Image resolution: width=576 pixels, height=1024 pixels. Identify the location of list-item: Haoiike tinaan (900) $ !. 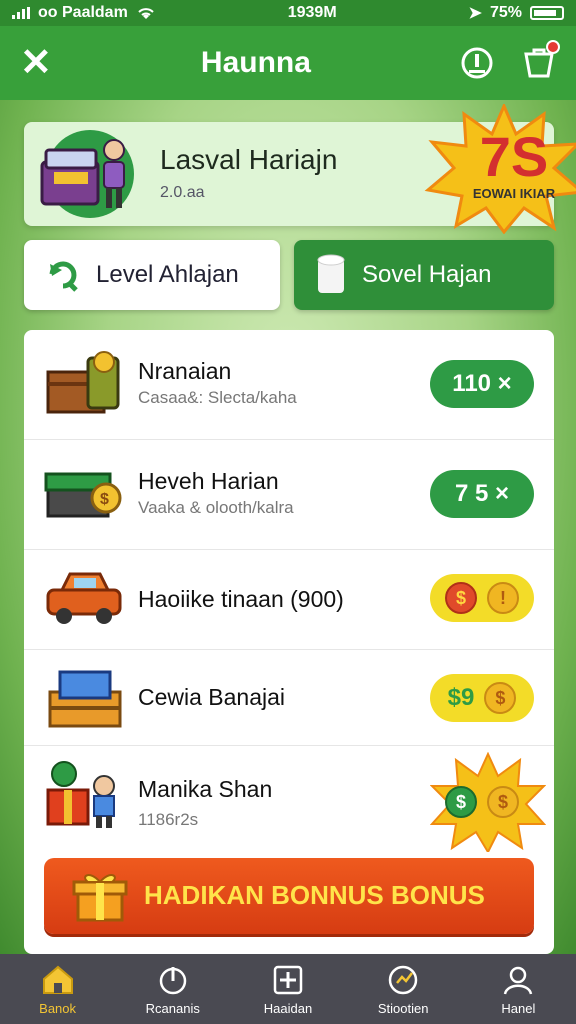
(289, 600).